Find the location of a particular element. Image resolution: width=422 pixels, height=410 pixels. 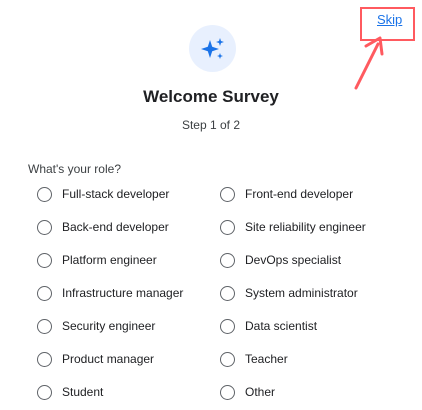

option-label: Teacher is located at coordinates (266, 359).